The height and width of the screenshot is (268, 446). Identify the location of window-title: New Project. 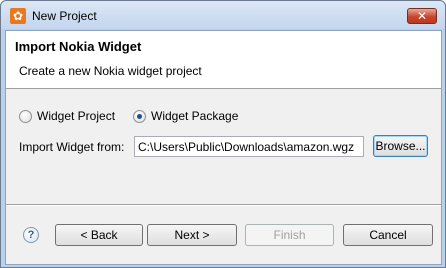
(64, 16).